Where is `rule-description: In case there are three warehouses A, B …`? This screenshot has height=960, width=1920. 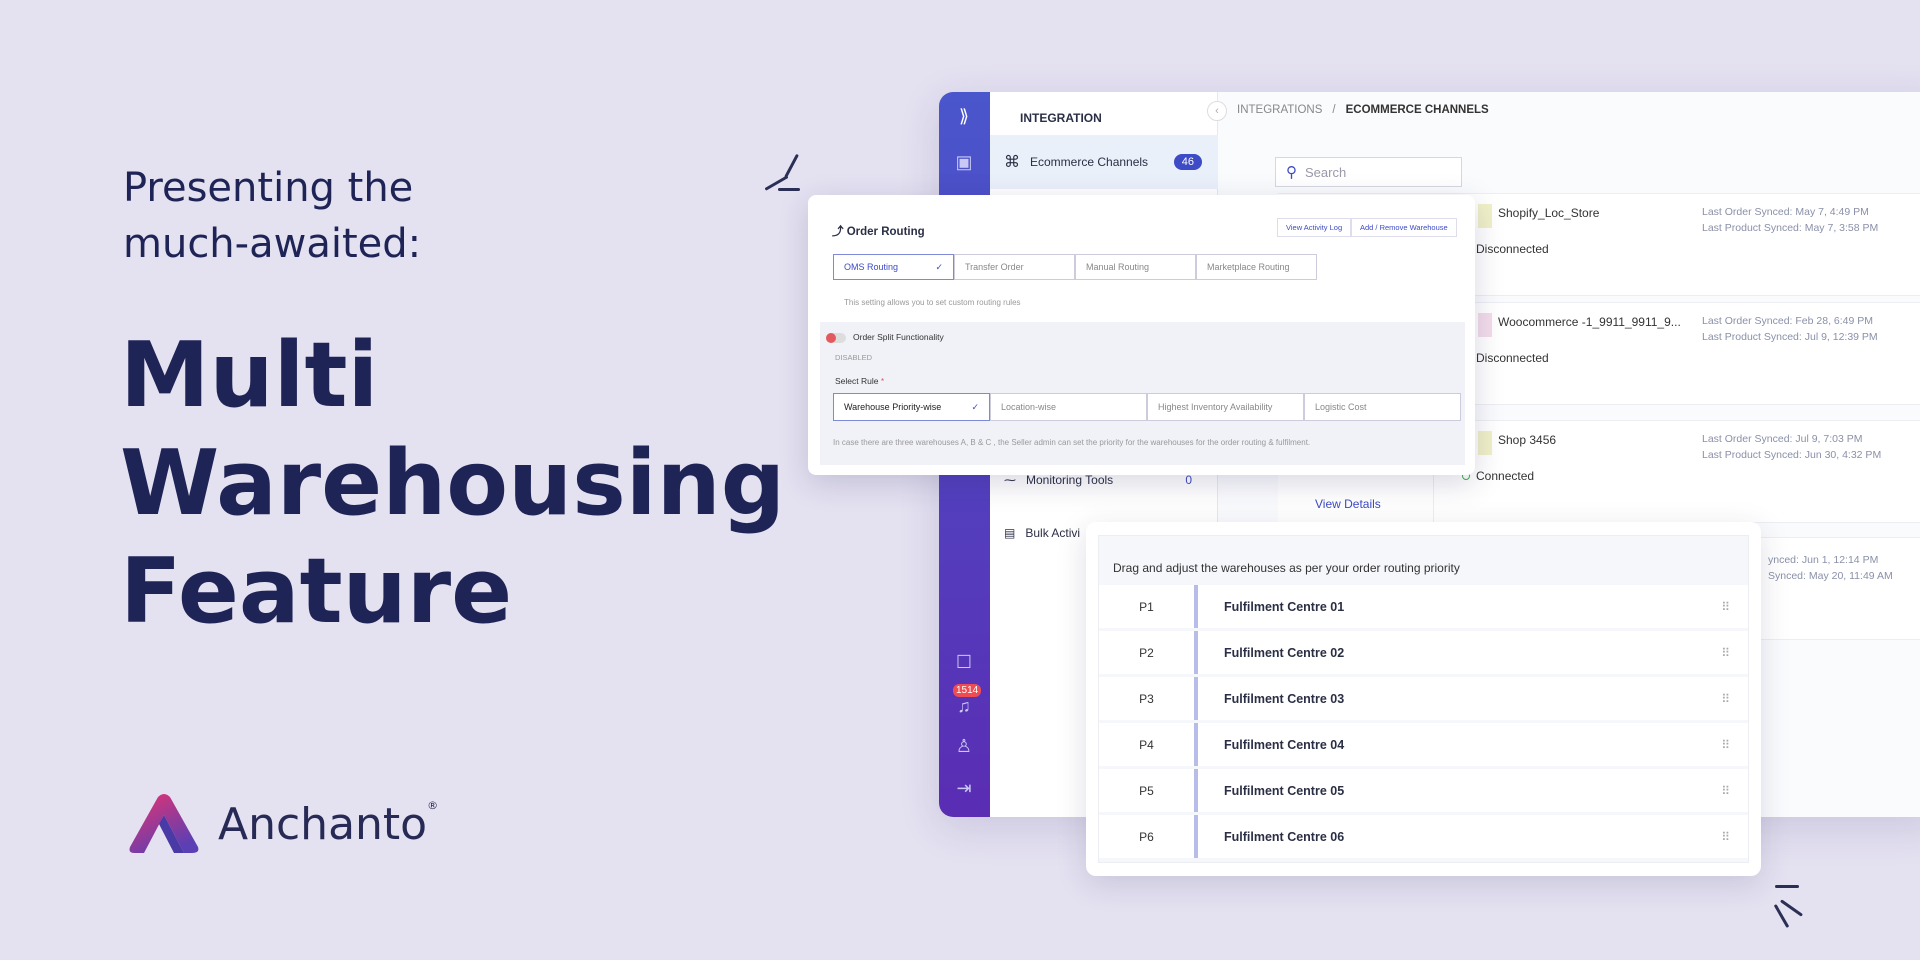
rule-description: In case there are three warehouses A, B … is located at coordinates (1072, 442).